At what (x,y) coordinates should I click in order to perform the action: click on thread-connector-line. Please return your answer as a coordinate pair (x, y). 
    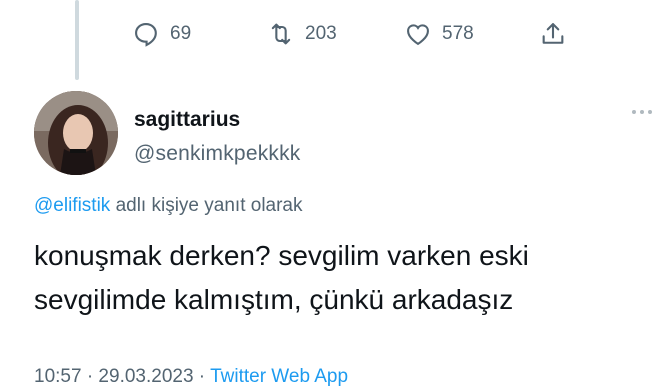
    Looking at the image, I should click on (77, 40).